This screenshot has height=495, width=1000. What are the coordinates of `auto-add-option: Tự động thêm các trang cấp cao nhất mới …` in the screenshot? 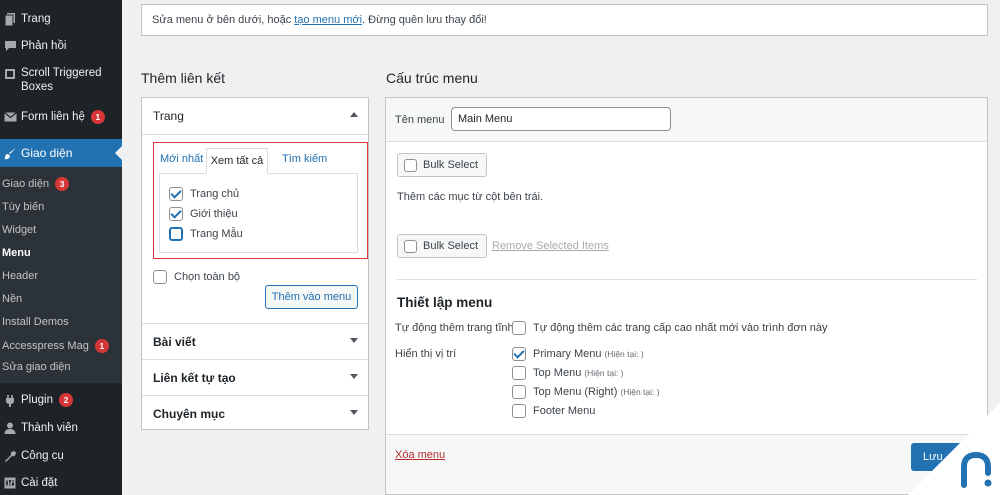 It's located at (670, 328).